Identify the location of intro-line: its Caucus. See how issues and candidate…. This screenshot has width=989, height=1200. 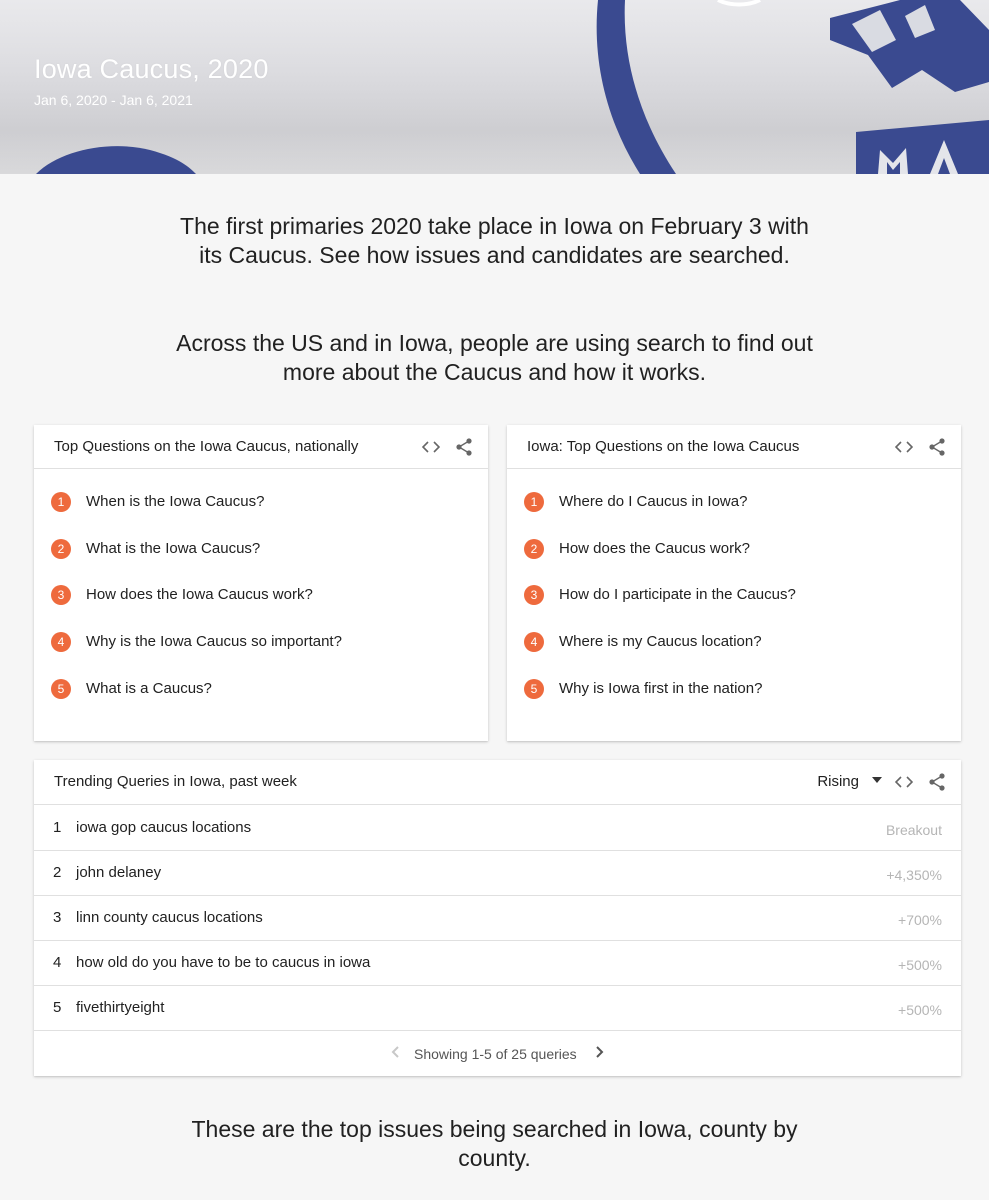
(494, 255).